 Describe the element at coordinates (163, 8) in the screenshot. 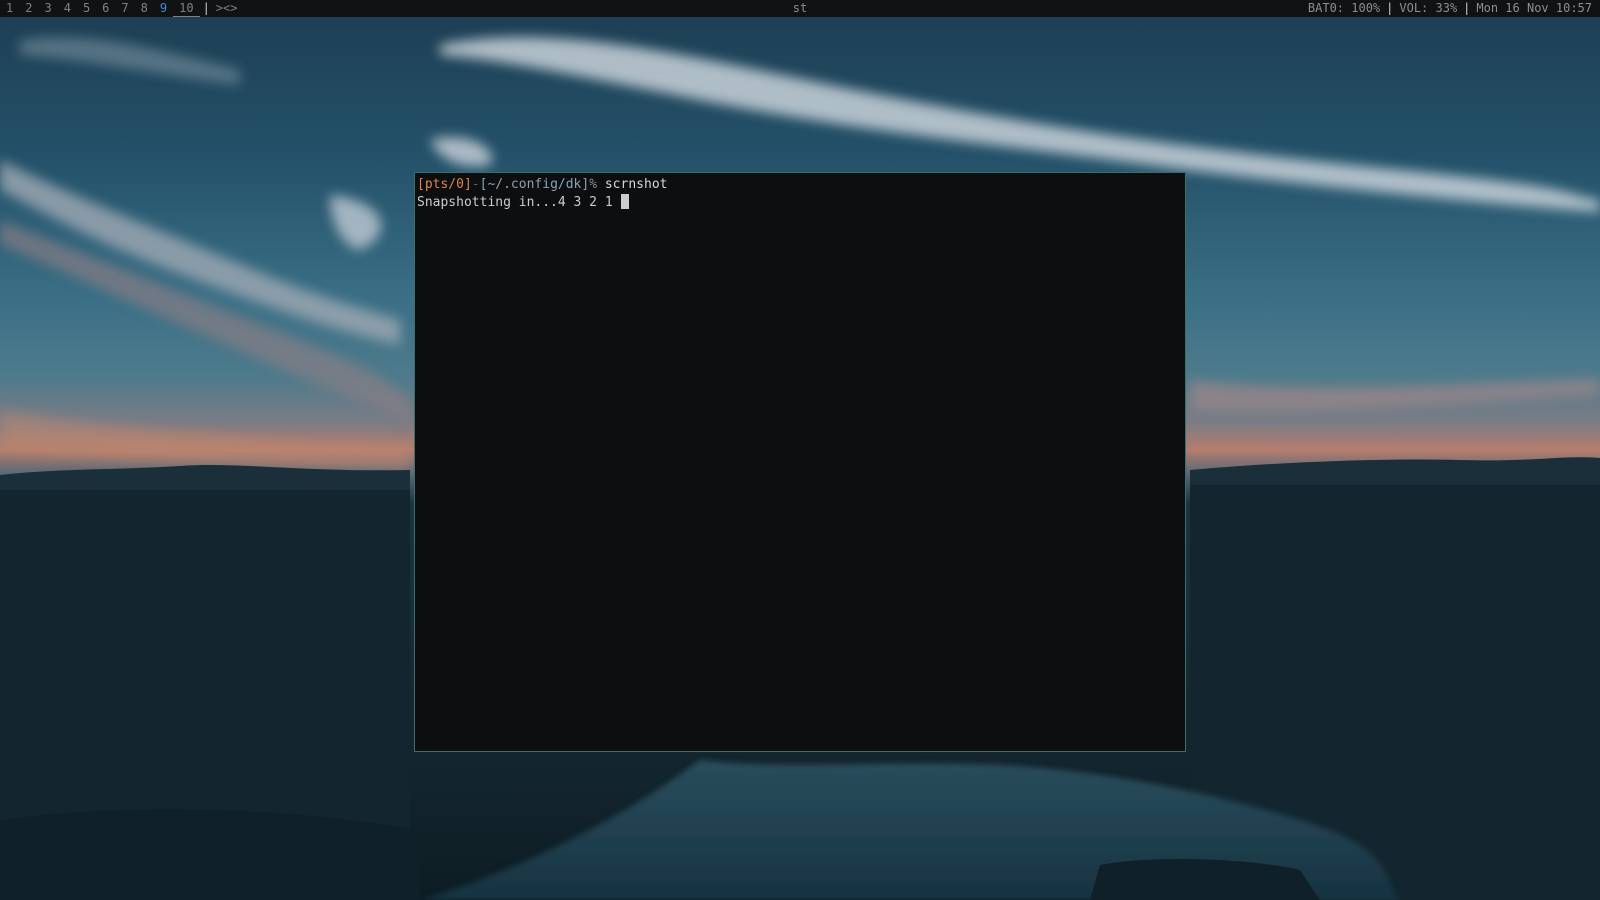

I see `workspace-9: 9` at that location.